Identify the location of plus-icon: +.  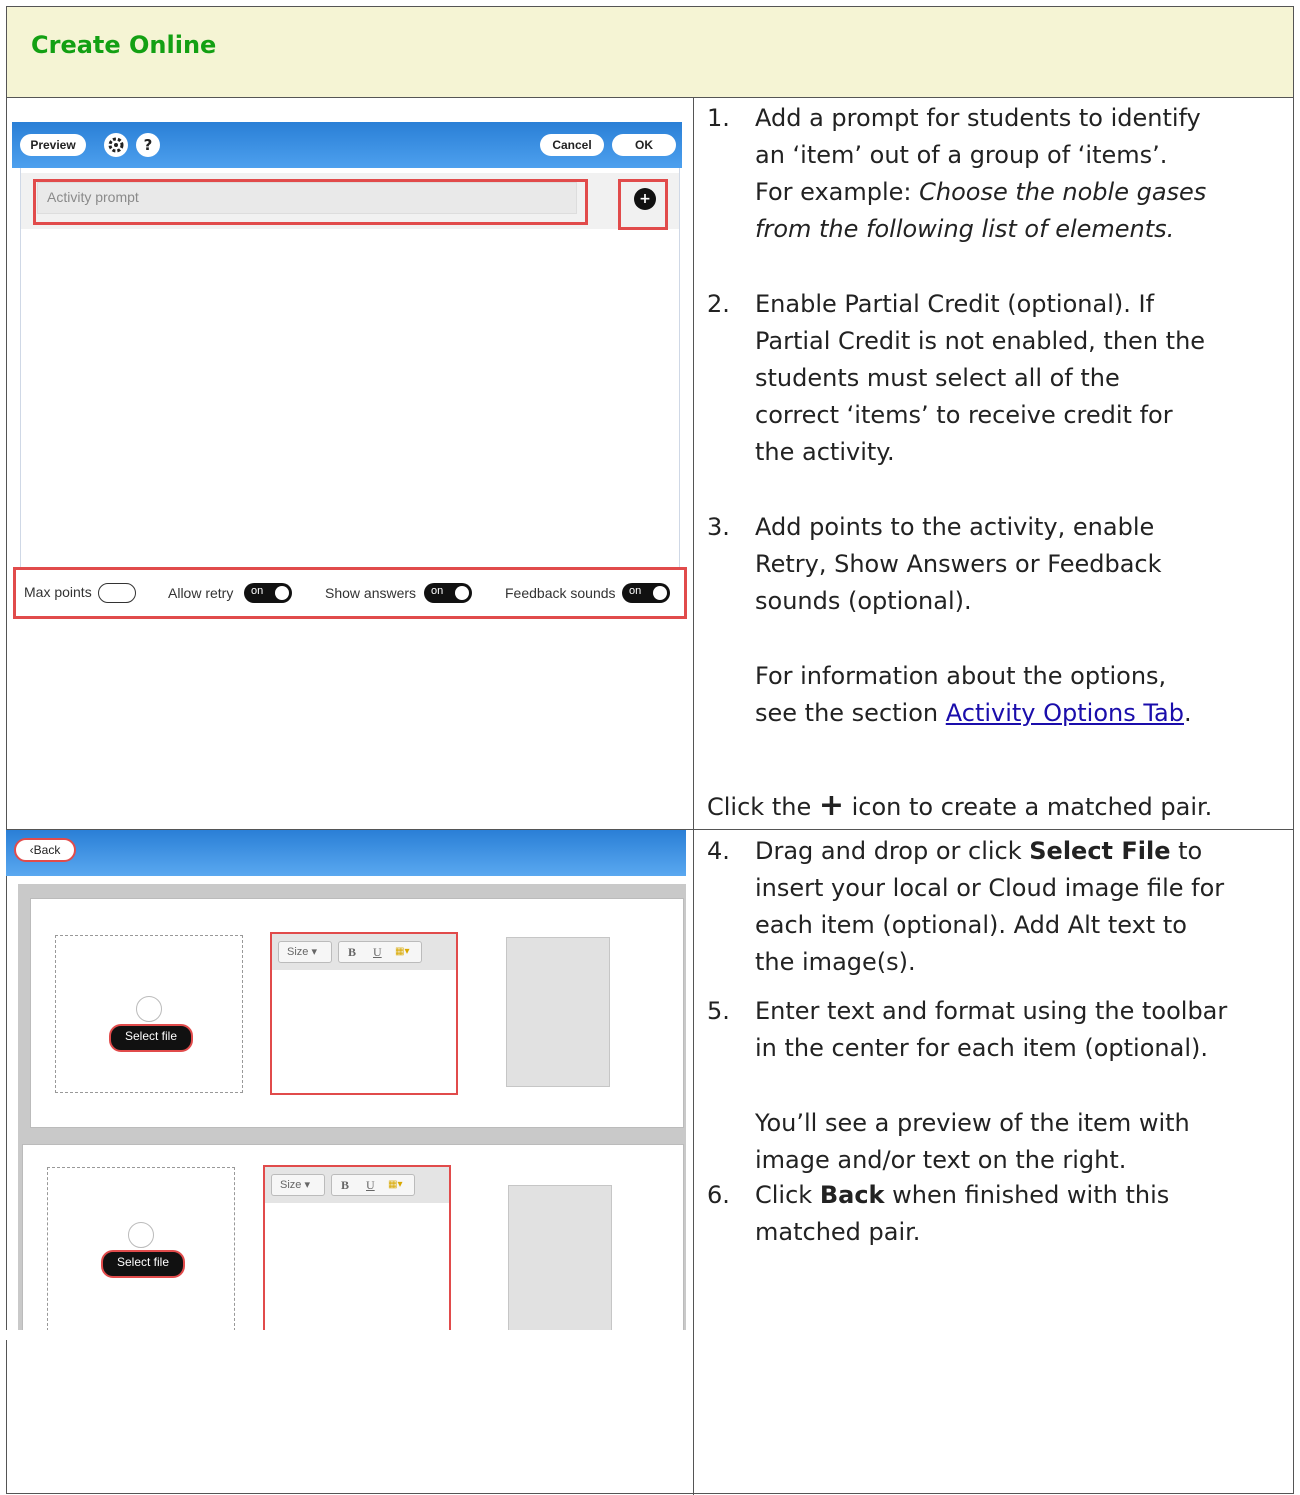
(831, 805).